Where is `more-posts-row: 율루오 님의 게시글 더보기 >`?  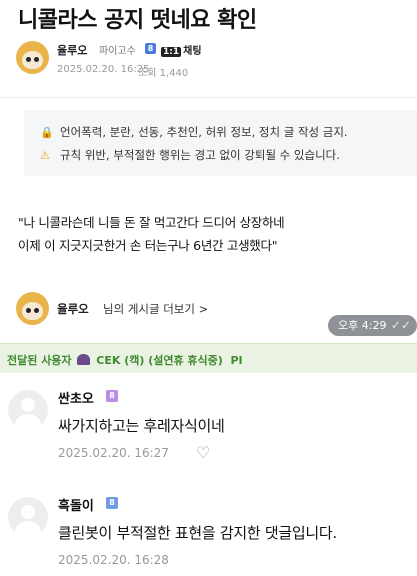
more-posts-row: 율루오 님의 게시글 더보기 > is located at coordinates (166, 309).